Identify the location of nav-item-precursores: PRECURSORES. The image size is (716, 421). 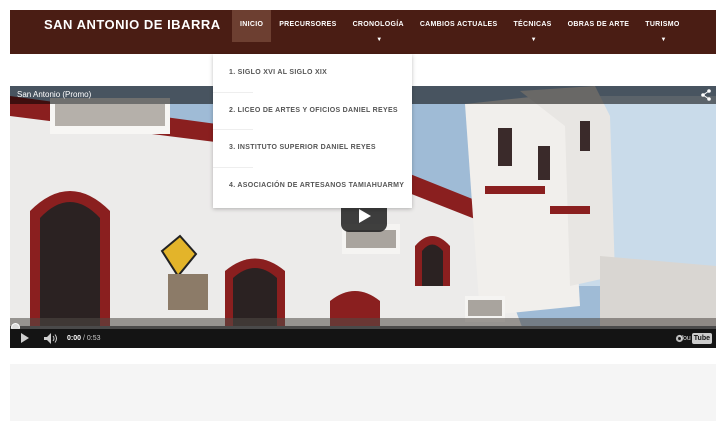
(307, 26).